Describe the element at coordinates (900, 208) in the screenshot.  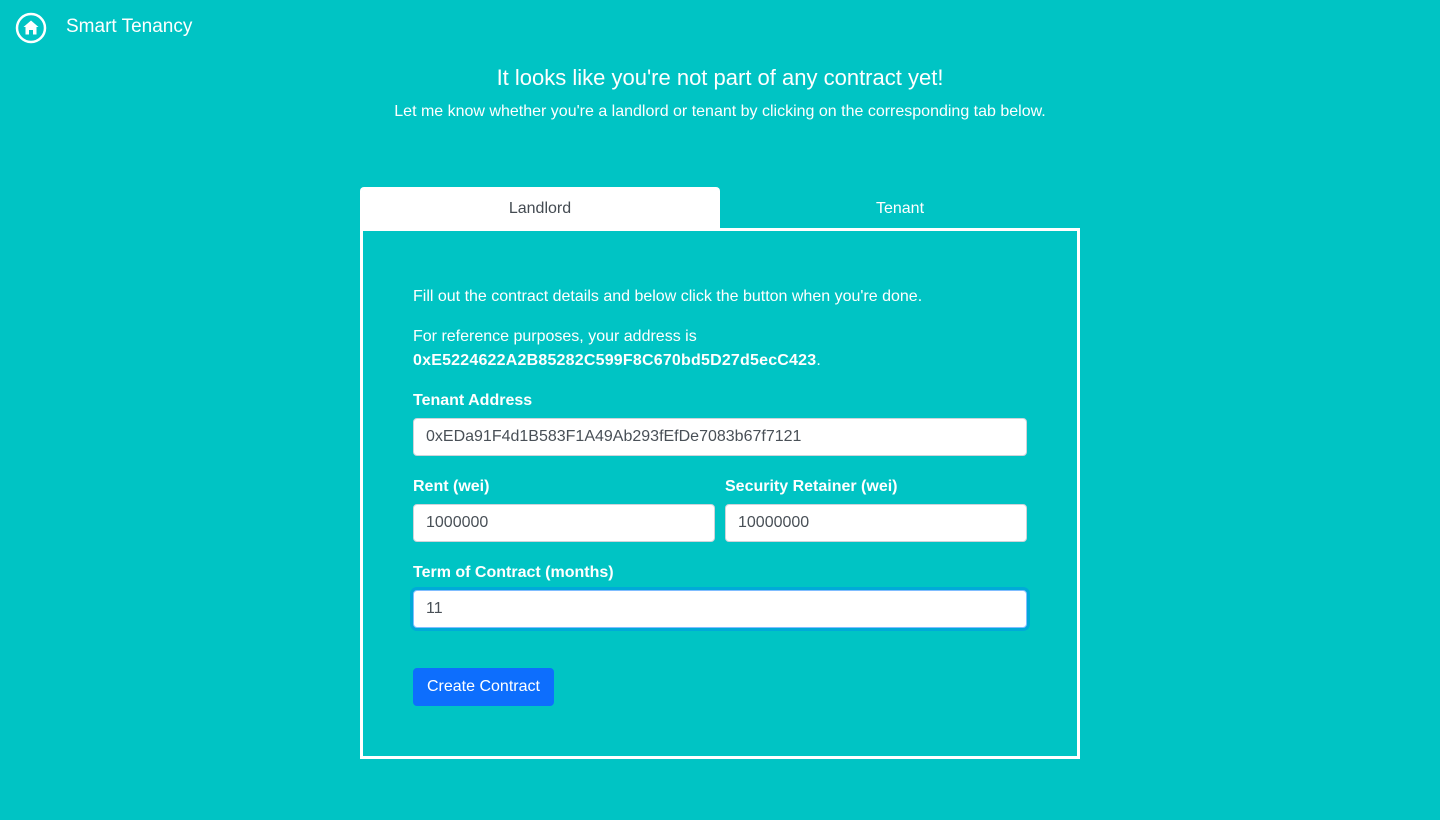
I see `tab-tenant: Tenant` at that location.